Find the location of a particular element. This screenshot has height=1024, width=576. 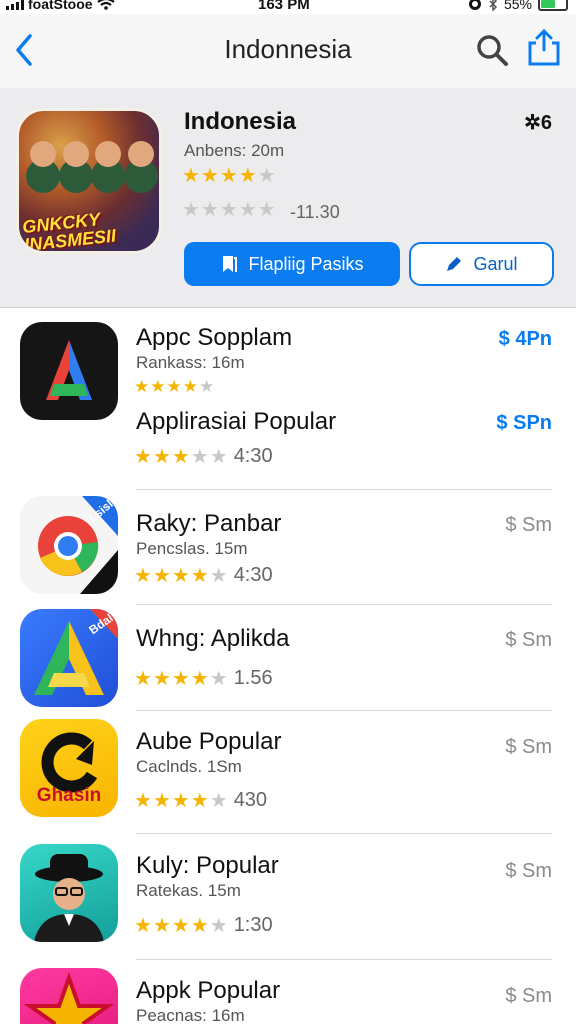

secondary-action-label: Garul is located at coordinates (495, 263).